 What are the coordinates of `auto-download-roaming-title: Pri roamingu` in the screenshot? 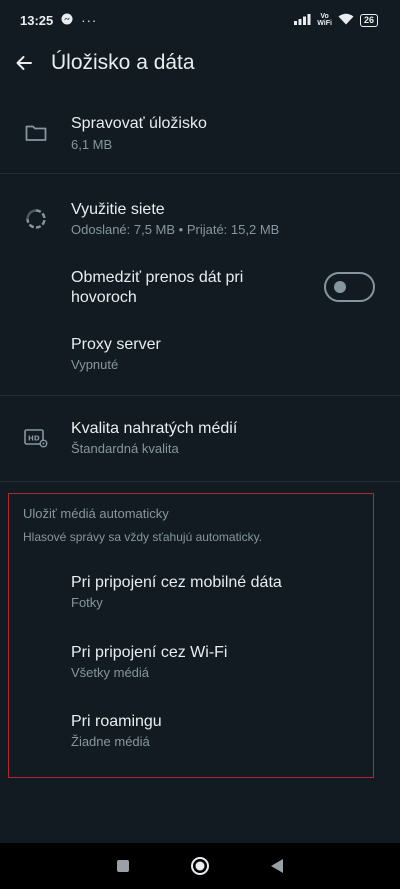 It's located at (116, 721).